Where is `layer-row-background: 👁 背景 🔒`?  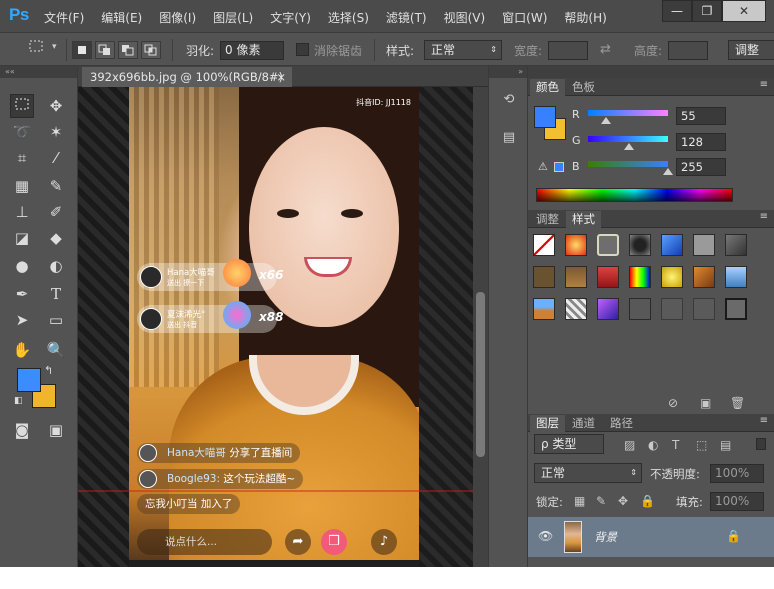
layer-row-background: 👁 背景 🔒 is located at coordinates (651, 537).